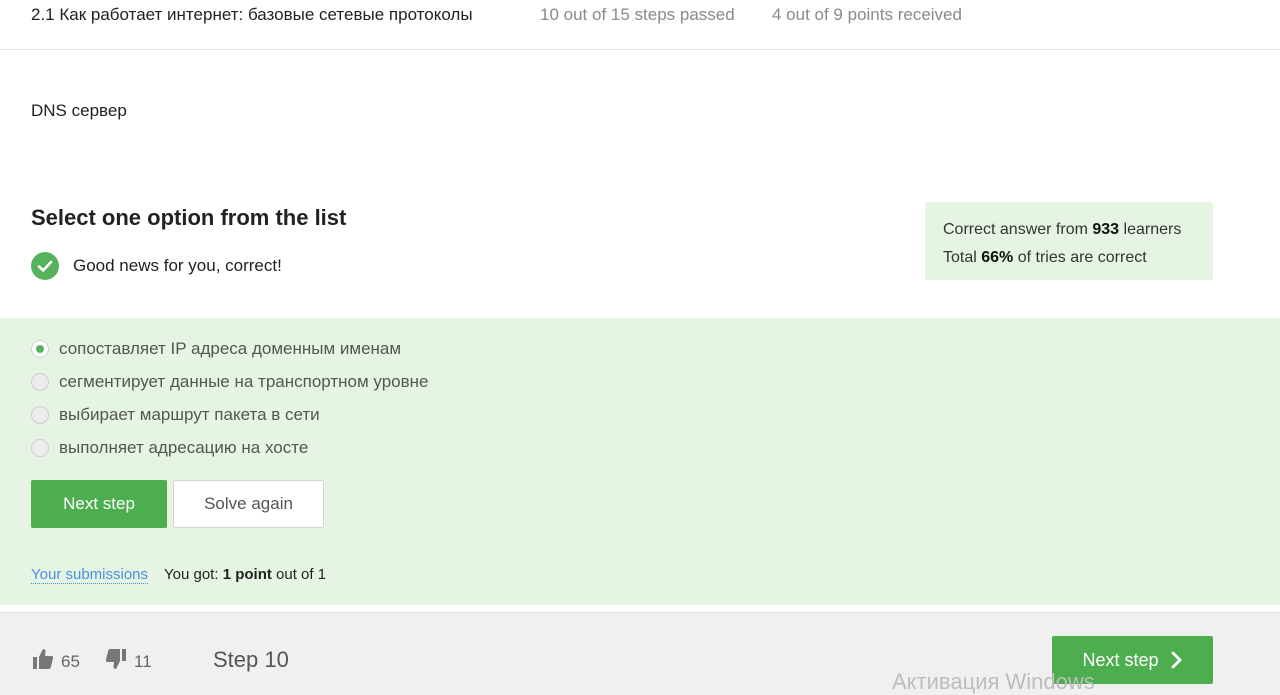  I want to click on dislike-button: 11, so click(128, 661).